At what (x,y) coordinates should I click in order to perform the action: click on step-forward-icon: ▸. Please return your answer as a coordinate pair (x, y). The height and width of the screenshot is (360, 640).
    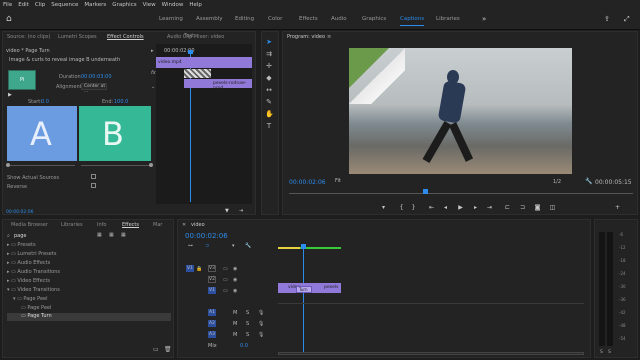
    Looking at the image, I should click on (475, 208).